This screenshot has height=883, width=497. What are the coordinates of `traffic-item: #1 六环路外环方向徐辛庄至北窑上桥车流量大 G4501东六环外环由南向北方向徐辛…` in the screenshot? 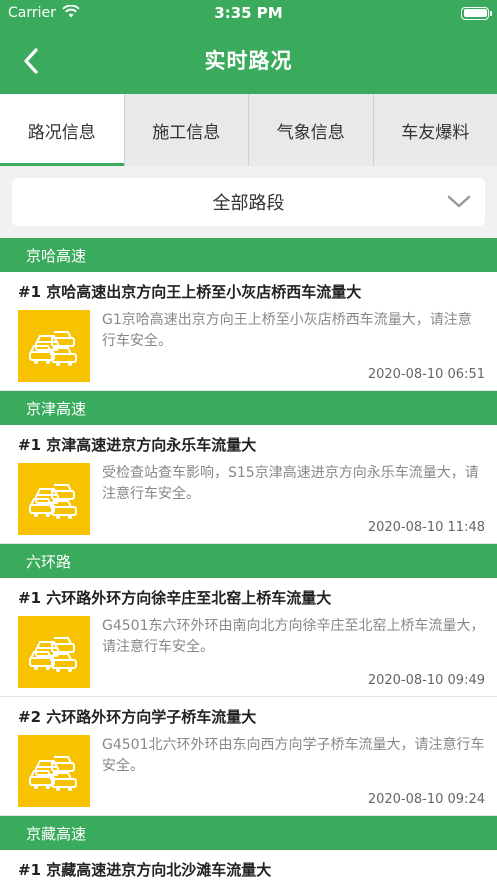 It's located at (248, 637).